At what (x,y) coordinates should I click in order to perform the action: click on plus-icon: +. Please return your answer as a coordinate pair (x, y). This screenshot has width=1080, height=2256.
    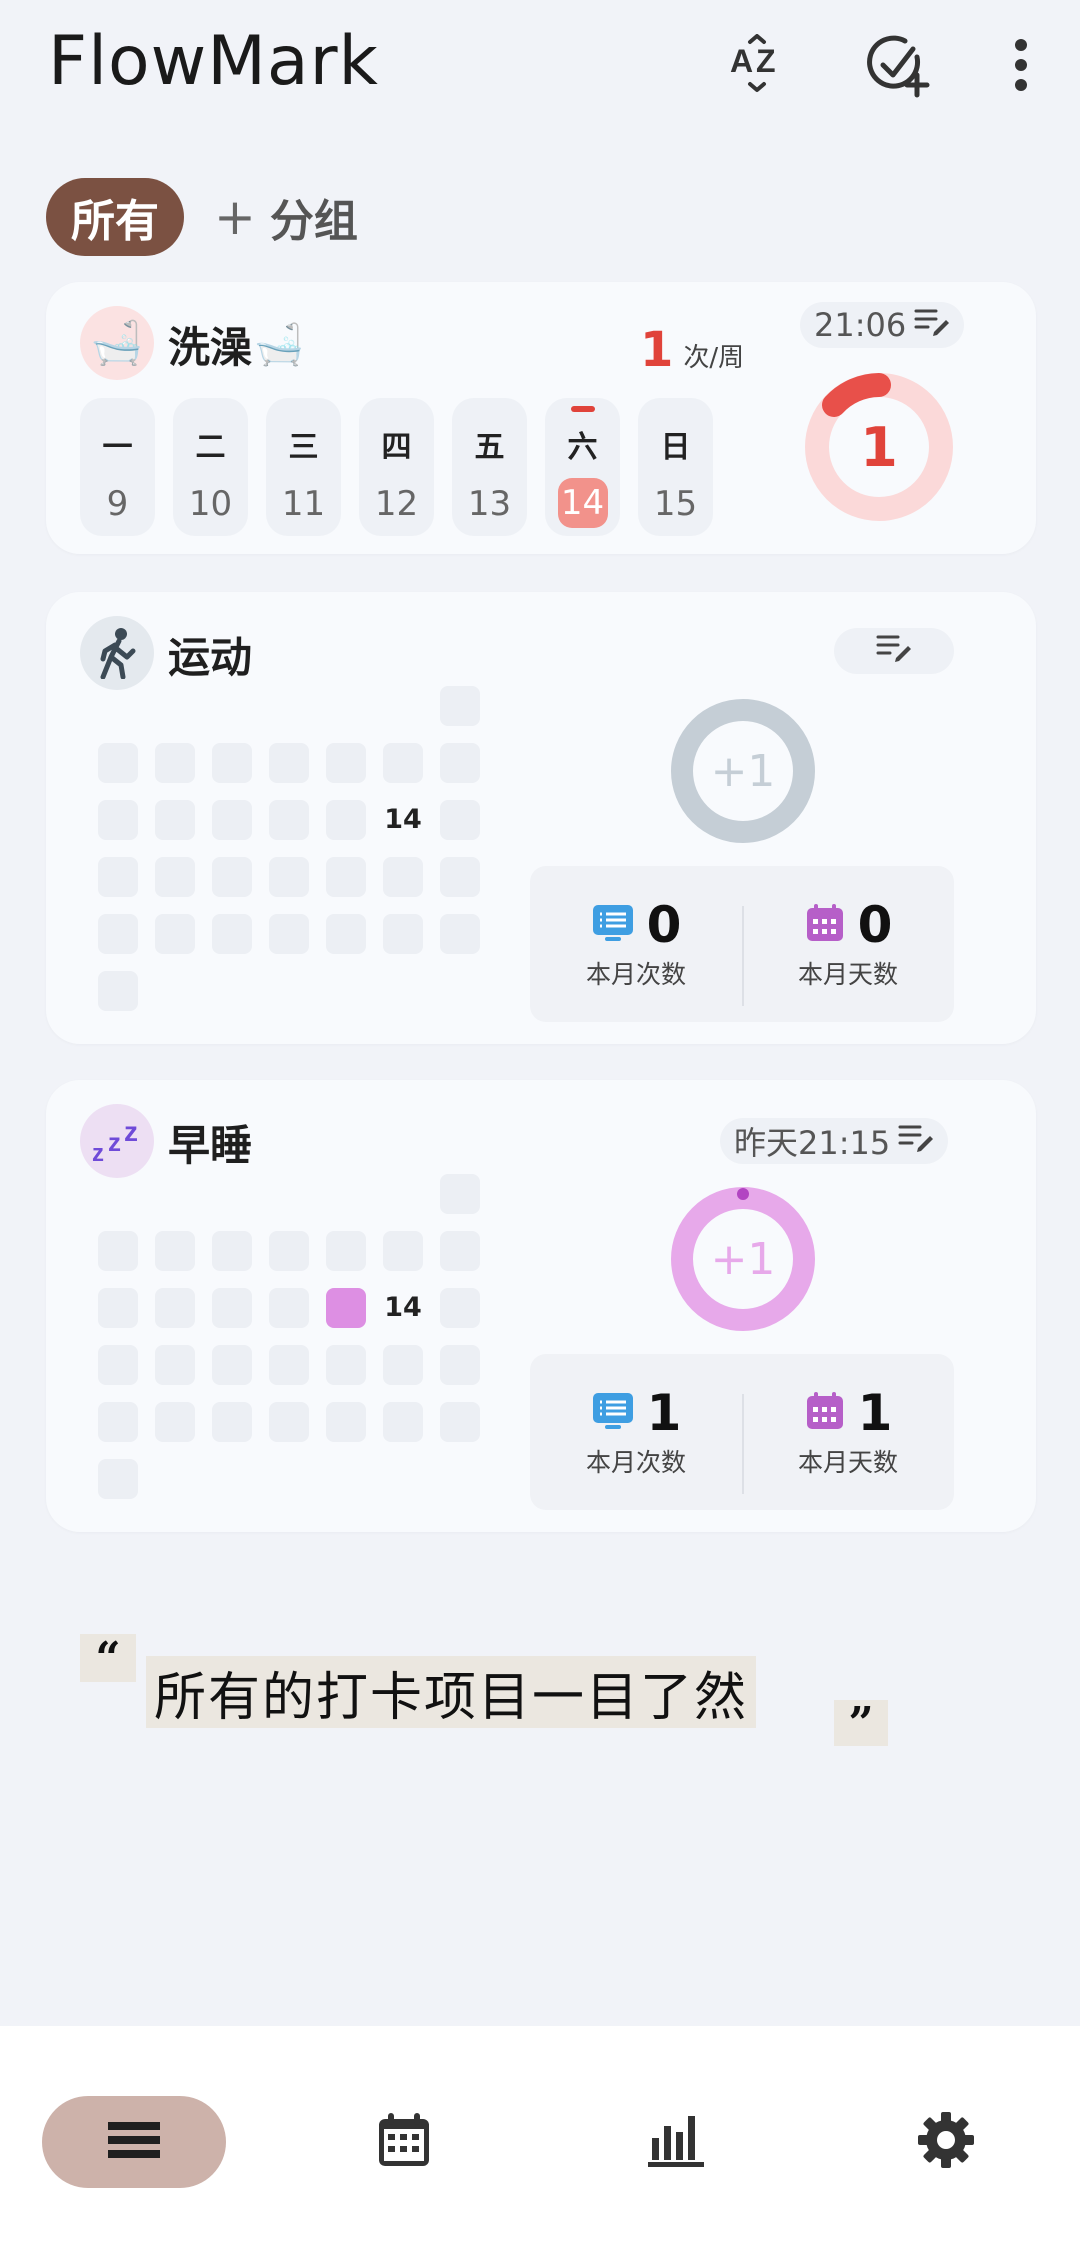
    Looking at the image, I should click on (235, 217).